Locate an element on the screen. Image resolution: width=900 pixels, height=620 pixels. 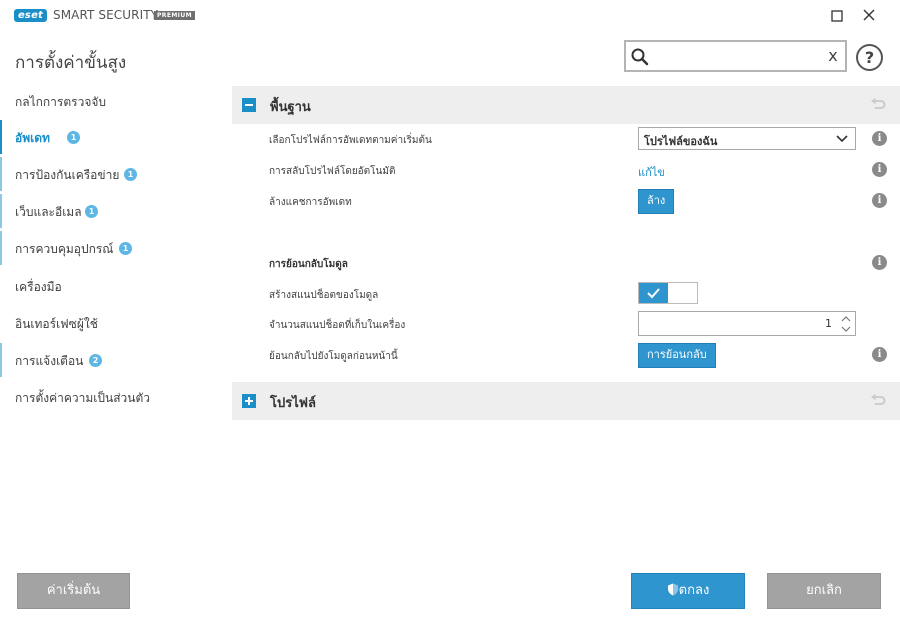
rollback-button: การย้อนกลับ is located at coordinates (677, 355).